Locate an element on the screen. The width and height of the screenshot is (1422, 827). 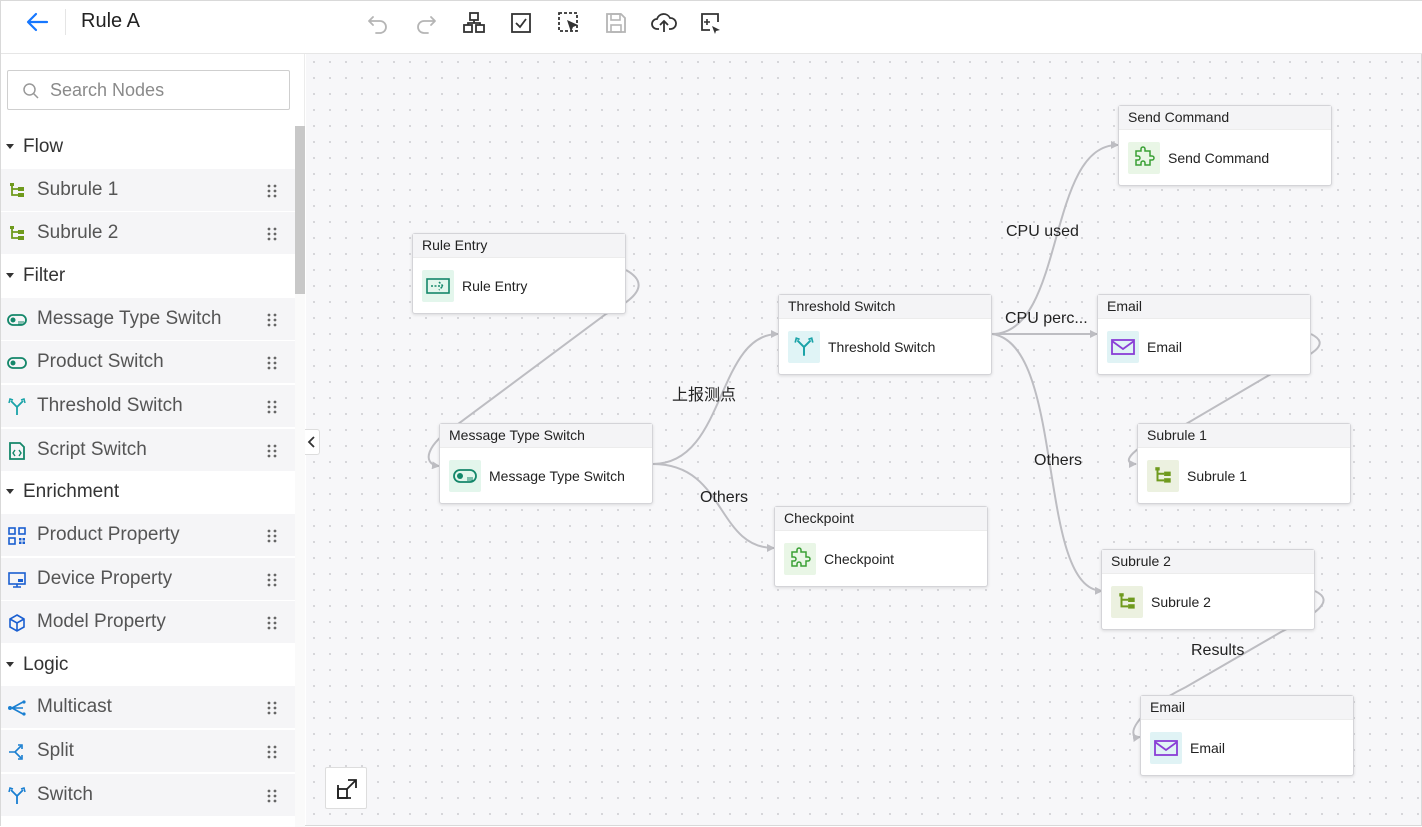
sidebar-item-product-switch: Product Switch is located at coordinates (148, 362).